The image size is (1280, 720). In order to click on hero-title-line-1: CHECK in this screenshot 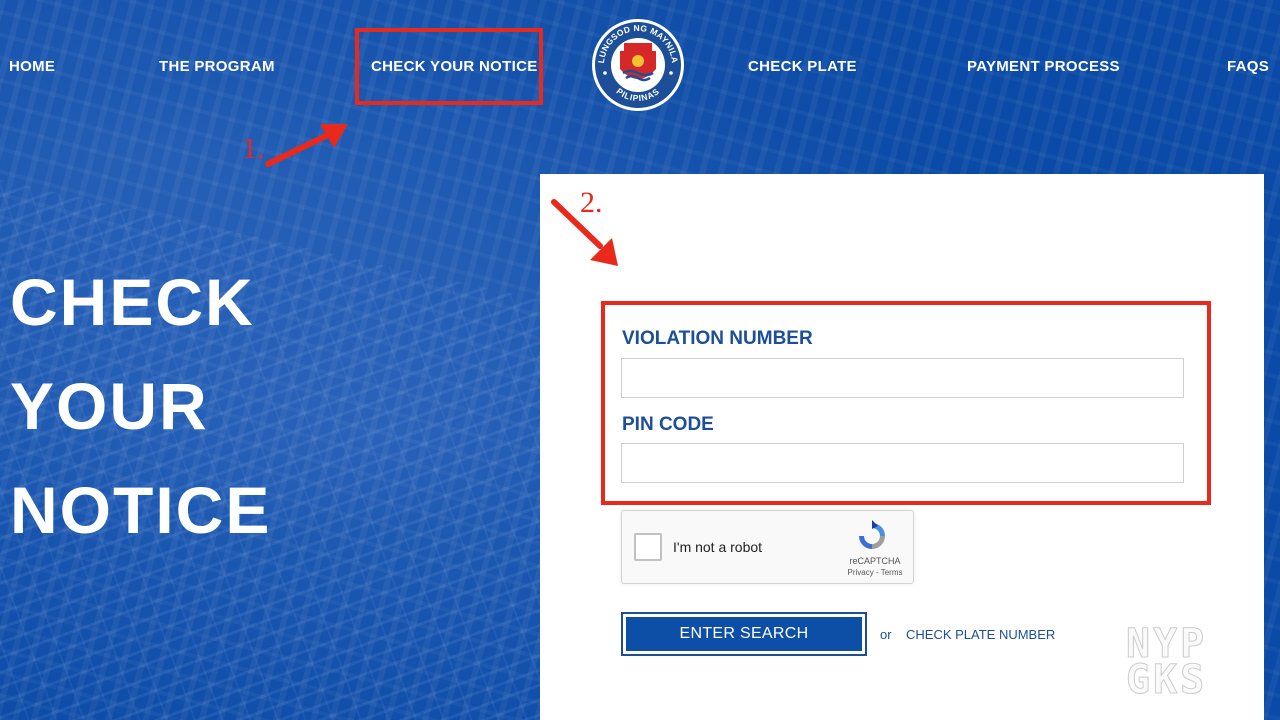, I will do `click(132, 302)`.